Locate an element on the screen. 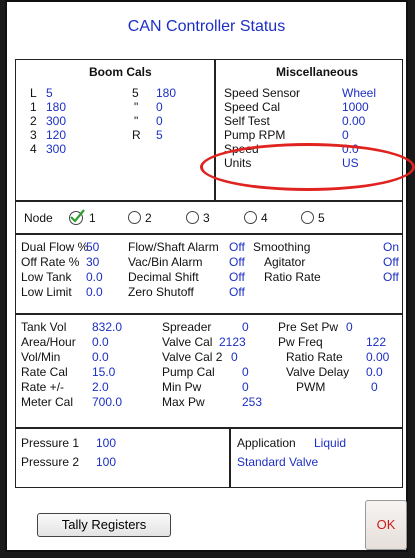 This screenshot has width=415, height=558. meter-cal-value: 700.0 is located at coordinates (107, 402).